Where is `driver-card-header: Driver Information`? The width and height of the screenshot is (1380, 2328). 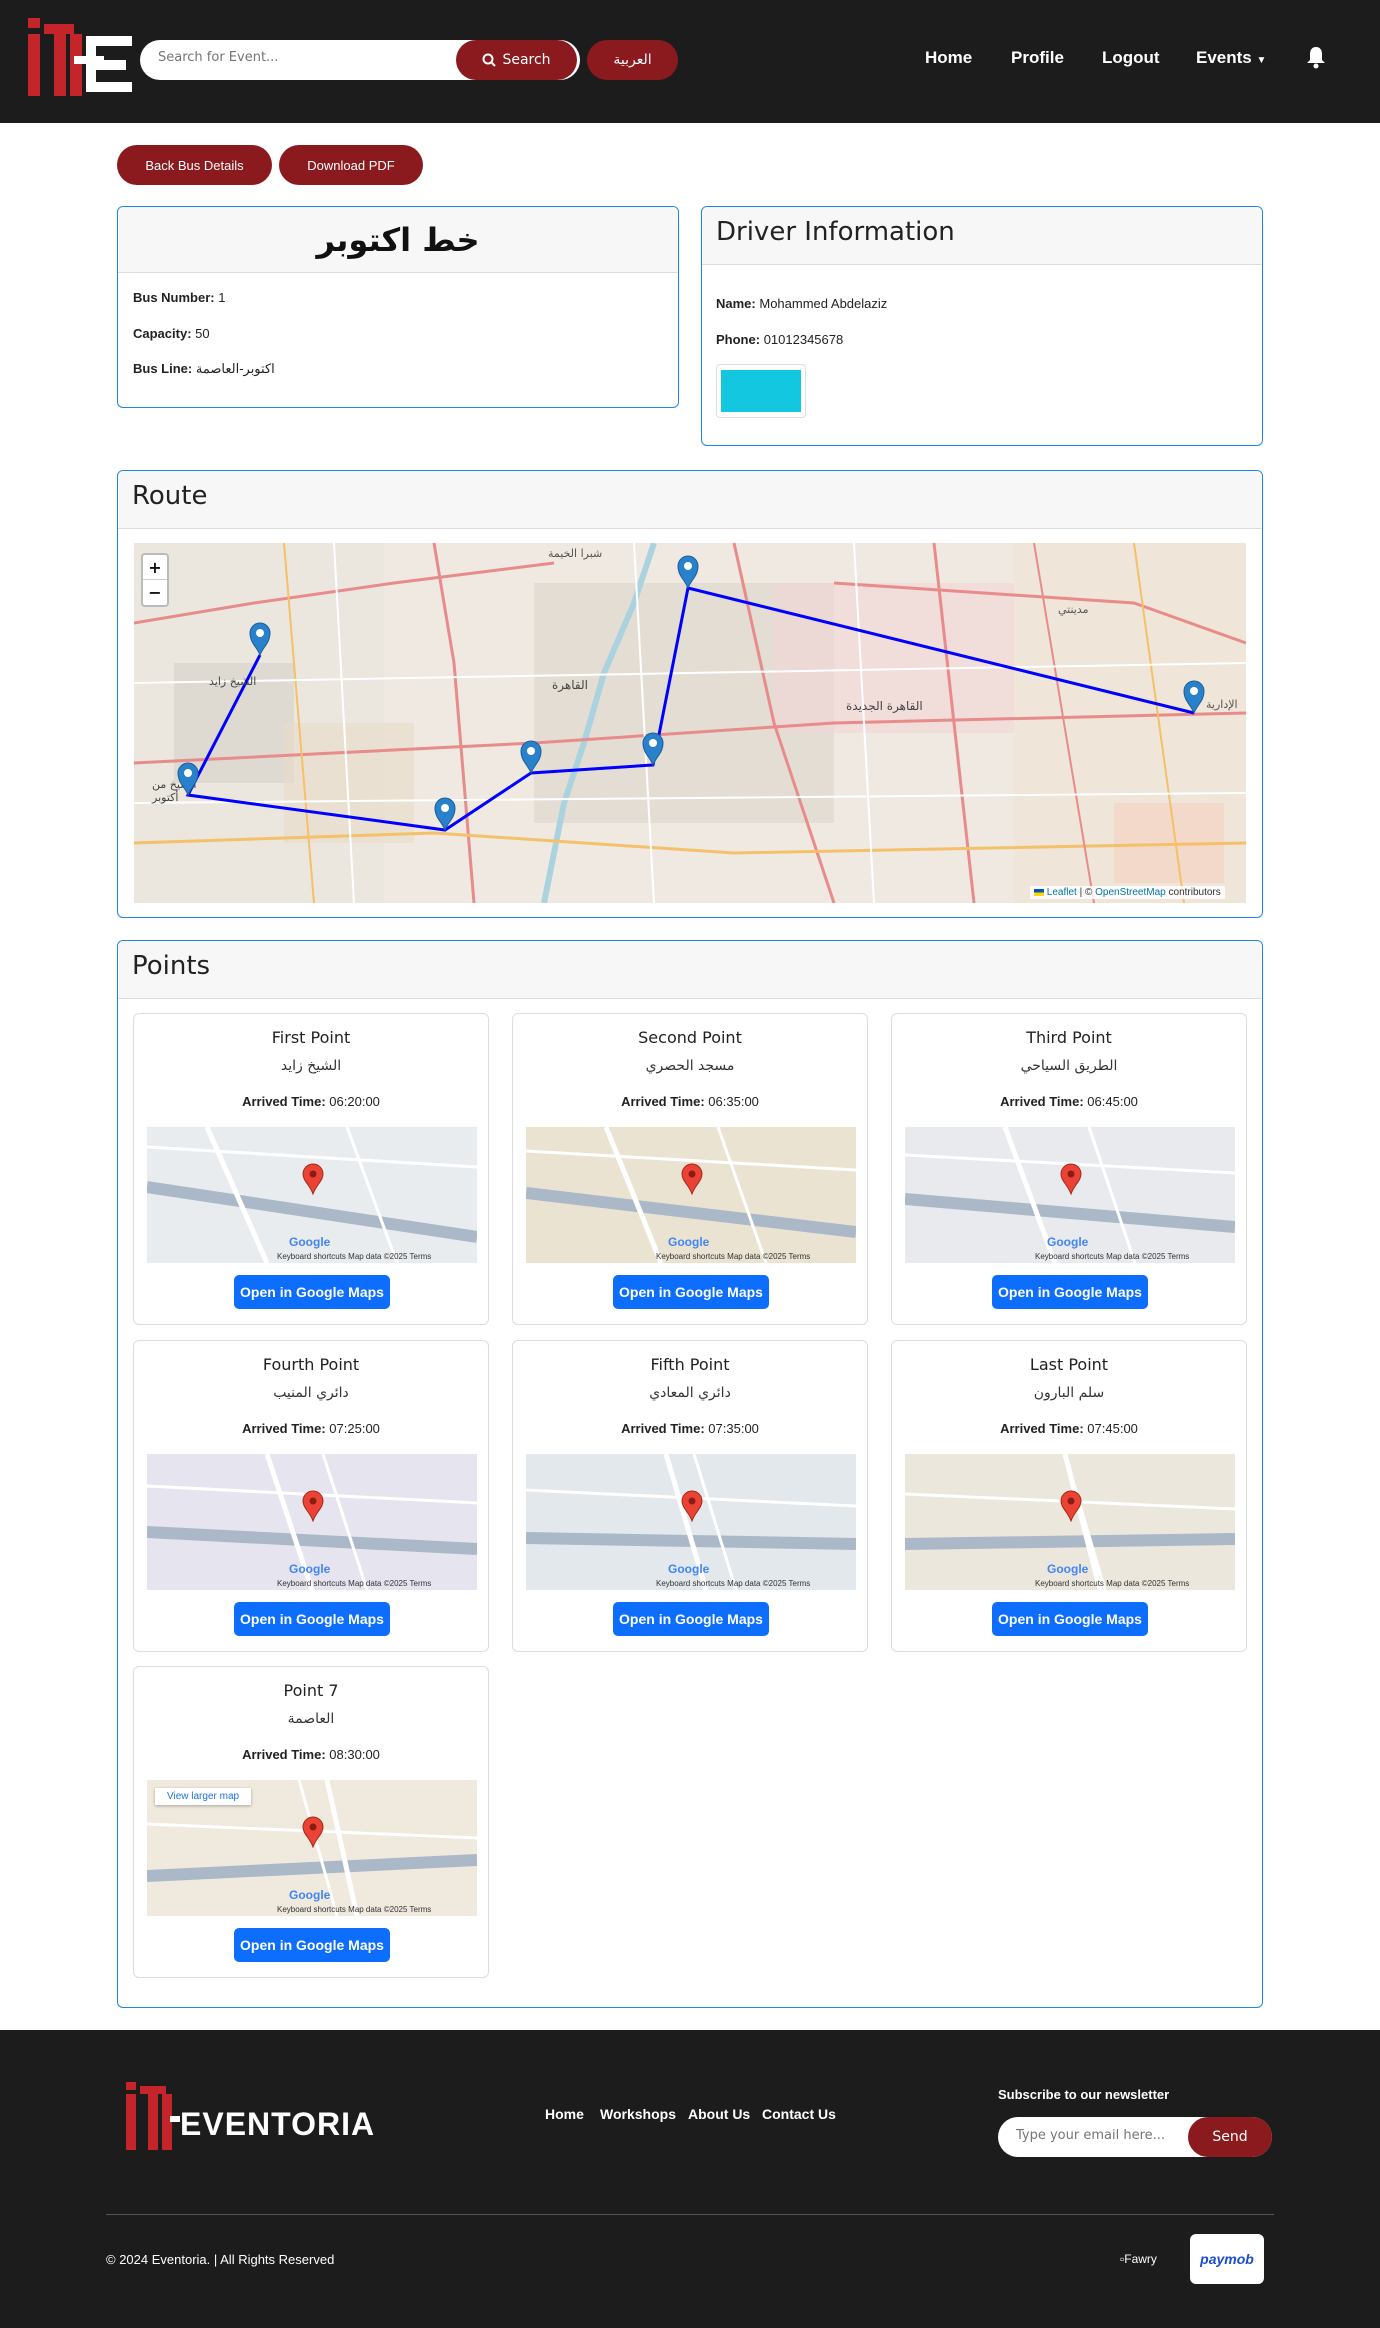
driver-card-header: Driver Information is located at coordinates (982, 236).